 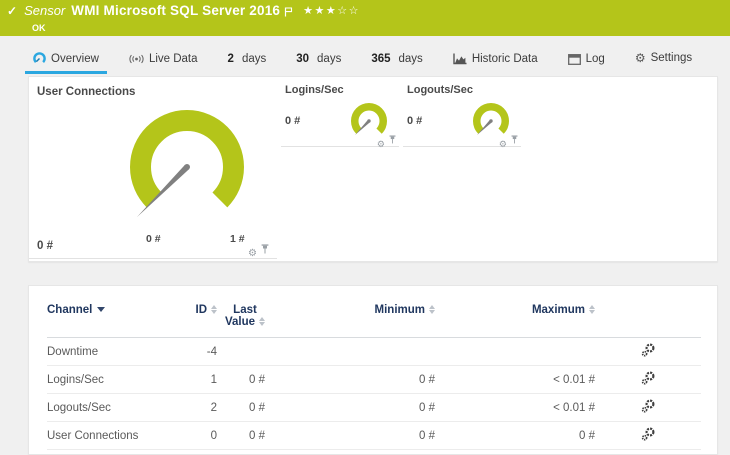 I want to click on channel-last-value, so click(x=248, y=351).